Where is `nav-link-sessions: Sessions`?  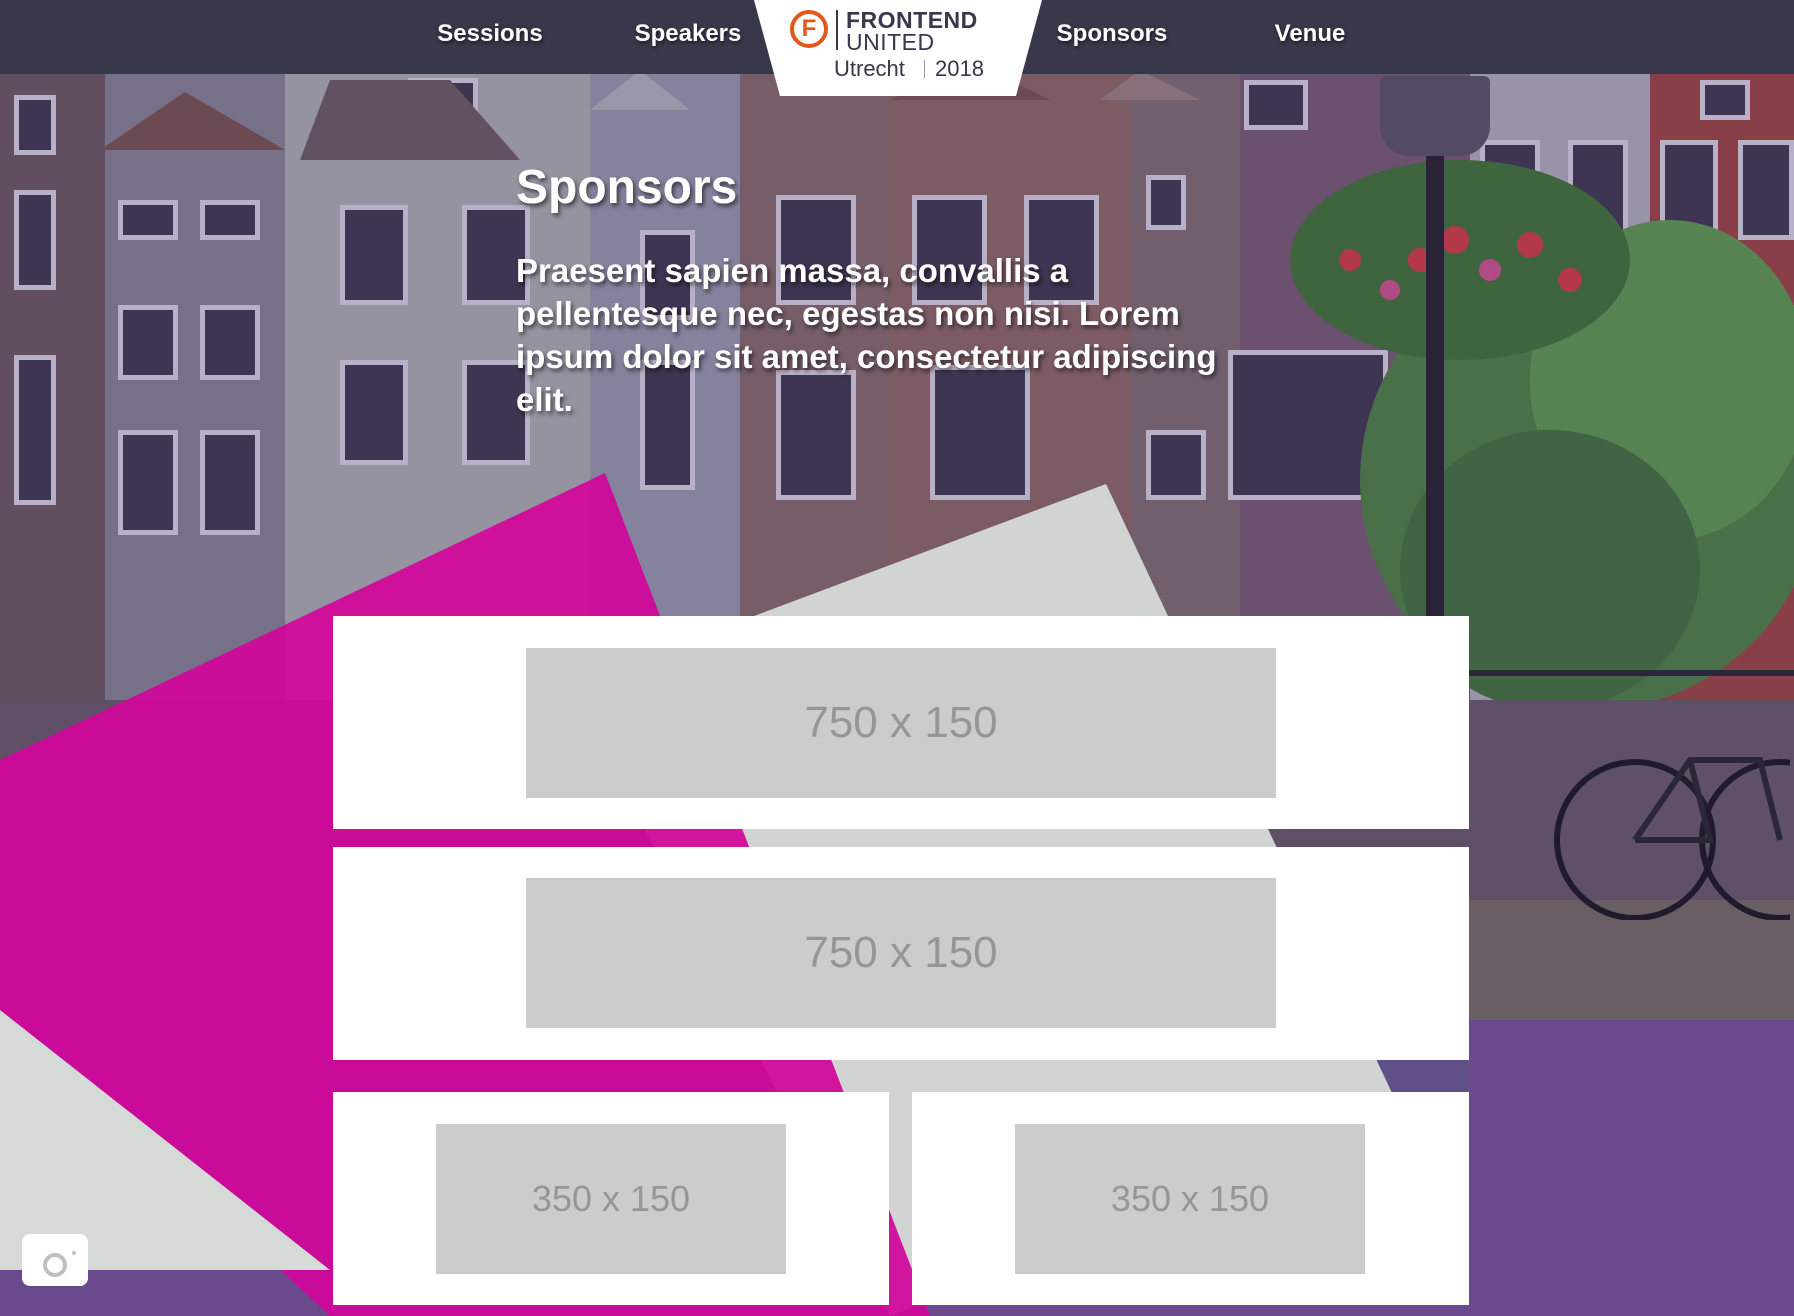 nav-link-sessions: Sessions is located at coordinates (490, 34).